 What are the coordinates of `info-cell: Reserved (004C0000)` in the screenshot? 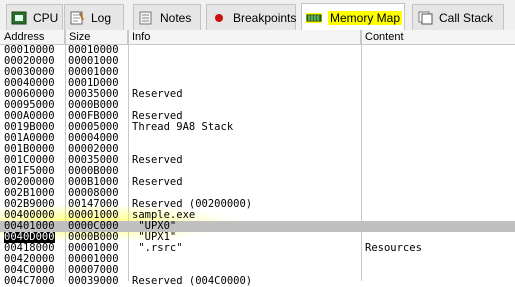 It's located at (192, 281).